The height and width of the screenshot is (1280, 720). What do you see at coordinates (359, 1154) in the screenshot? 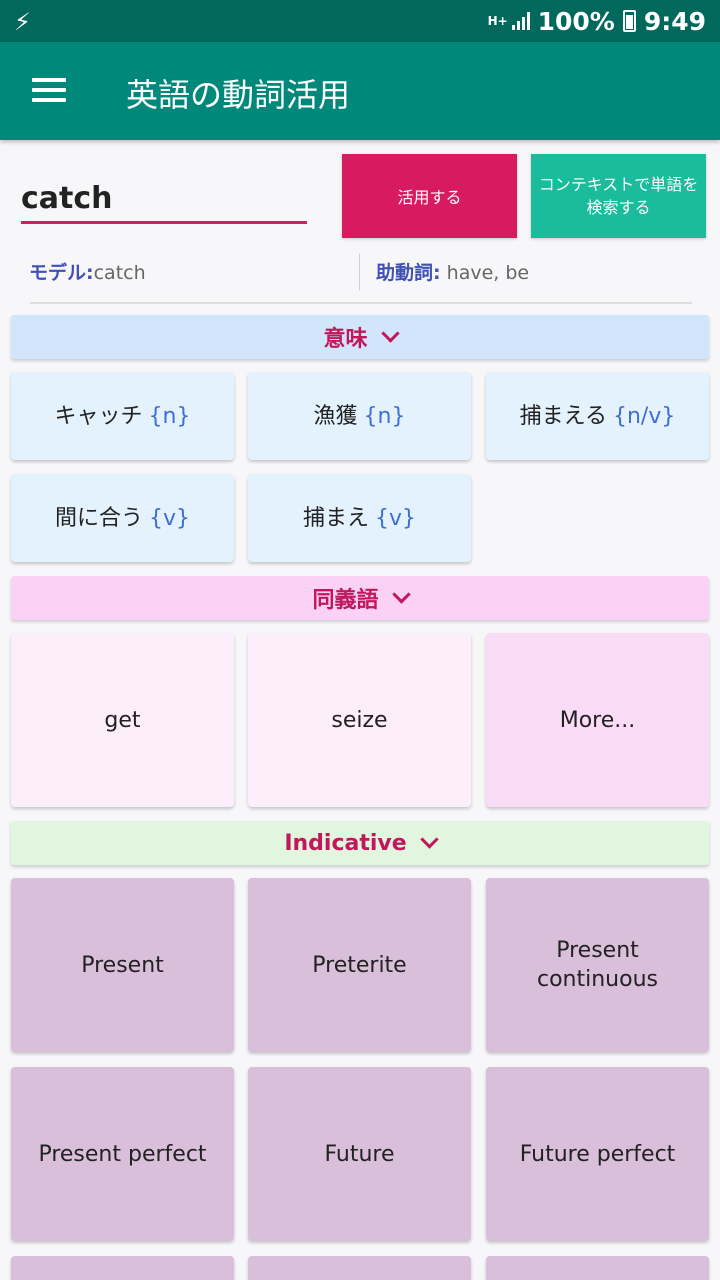
I see `tense-card-future: Future` at bounding box center [359, 1154].